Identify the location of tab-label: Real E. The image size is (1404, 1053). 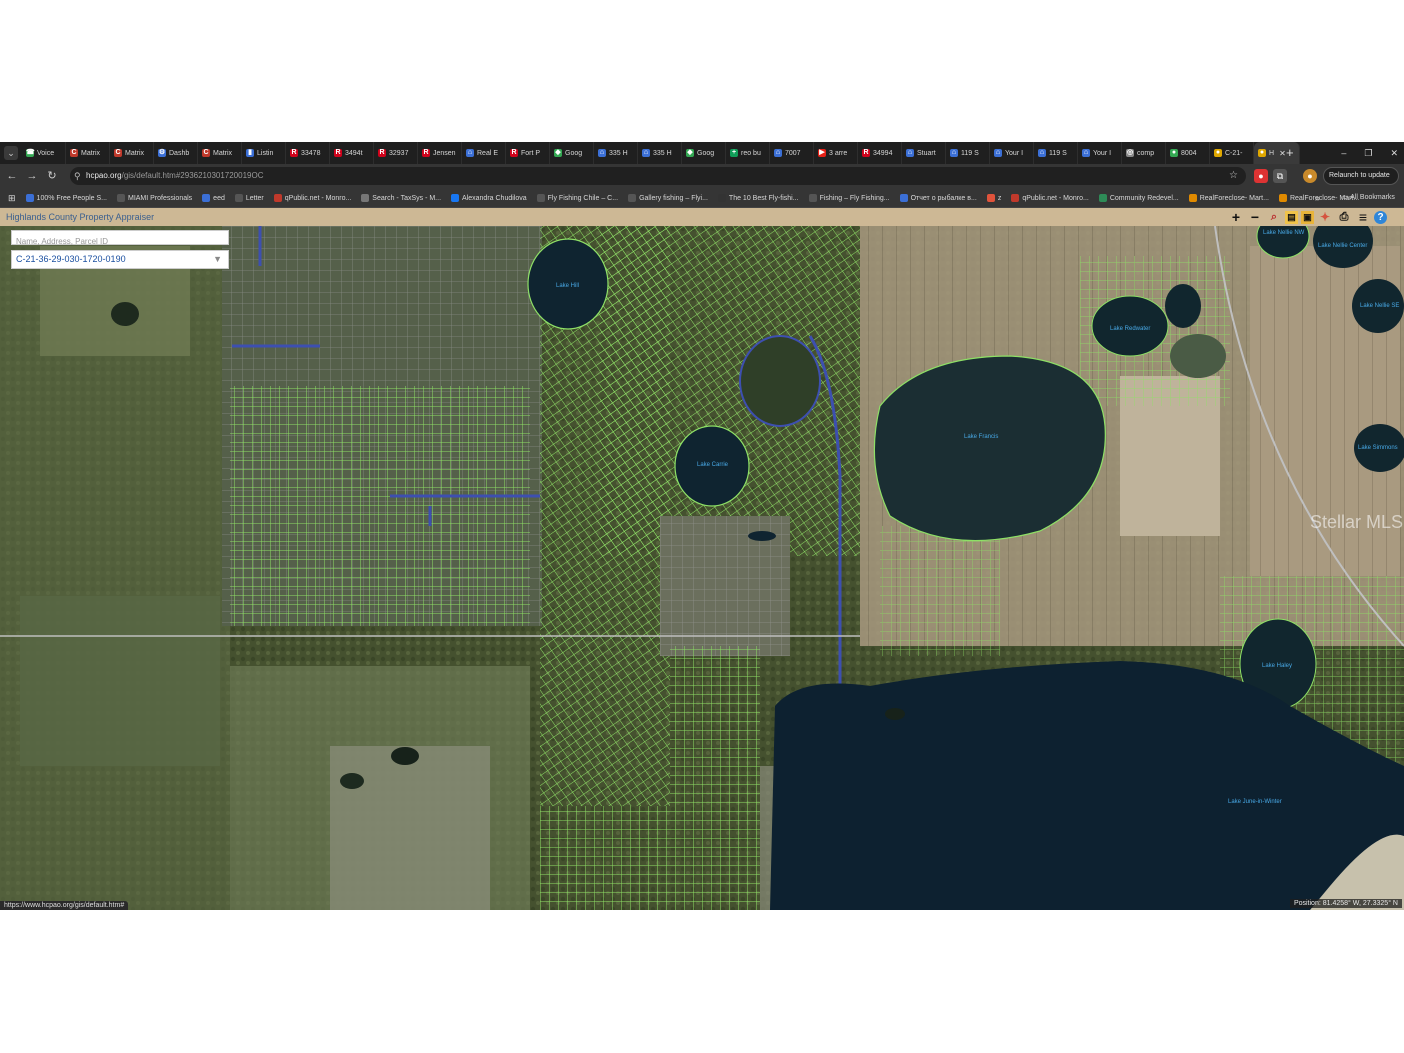
(488, 153).